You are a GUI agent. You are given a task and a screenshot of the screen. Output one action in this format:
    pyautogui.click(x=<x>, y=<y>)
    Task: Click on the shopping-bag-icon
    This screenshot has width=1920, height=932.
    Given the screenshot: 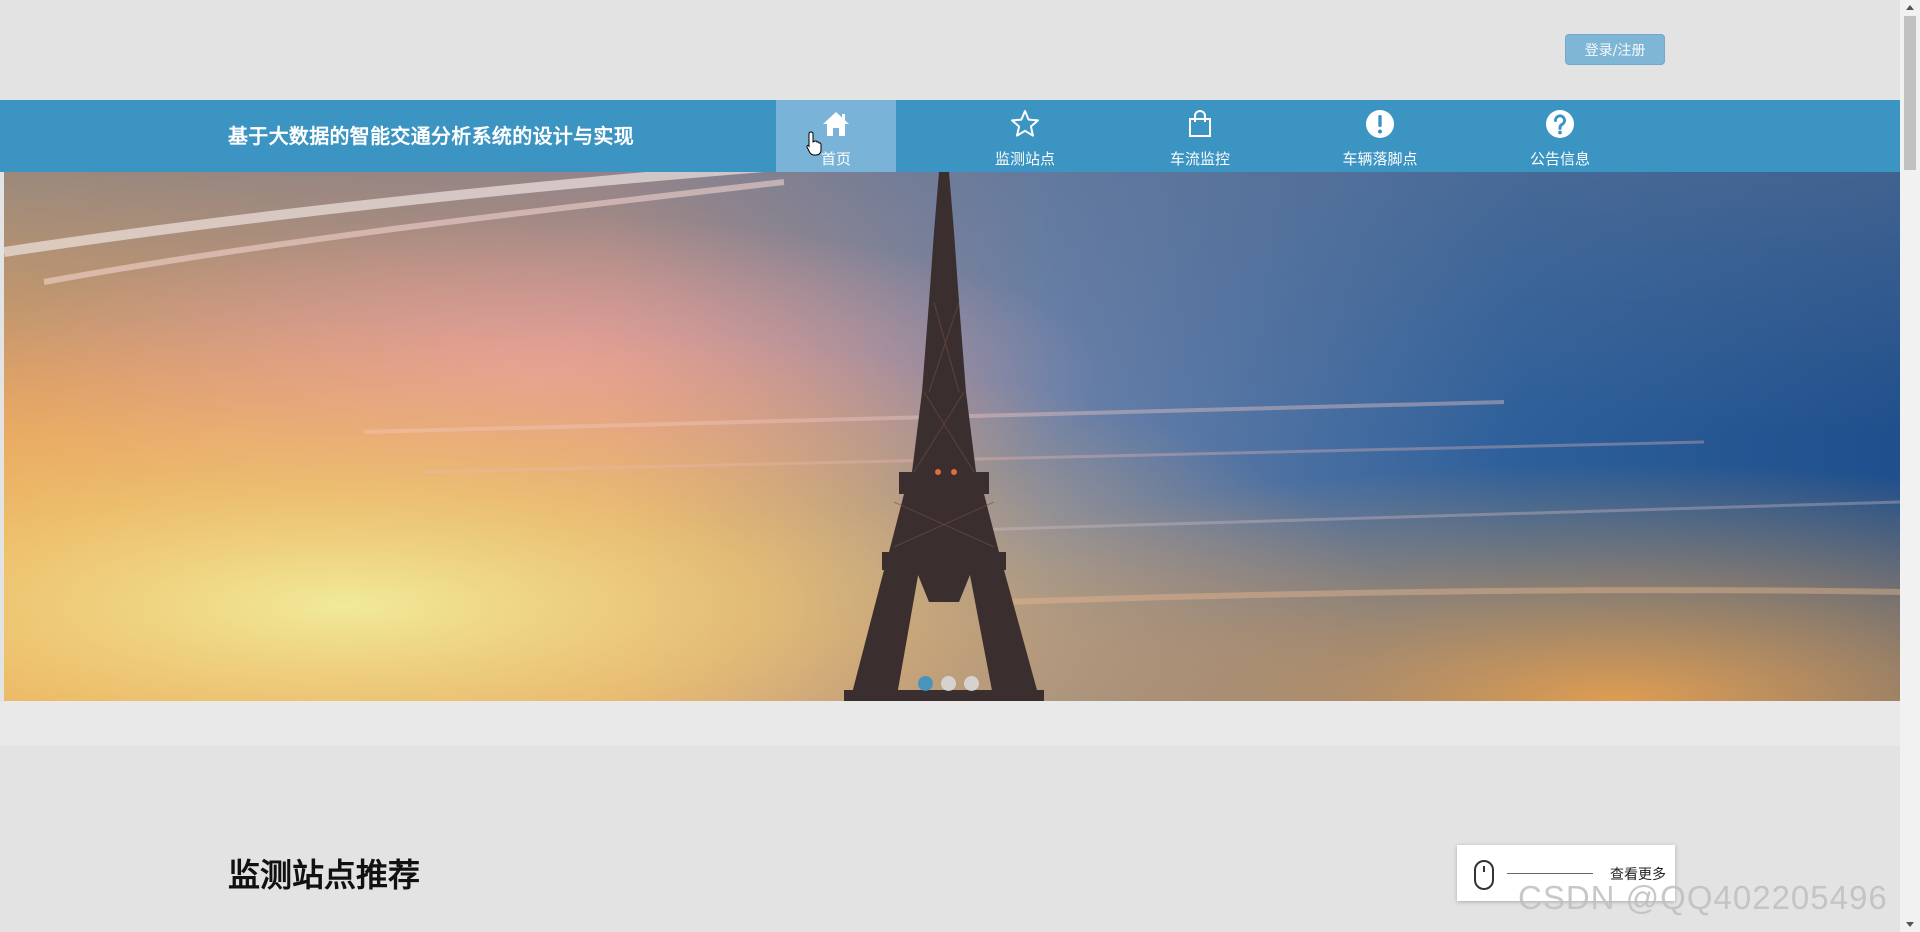 What is the action you would take?
    pyautogui.click(x=1200, y=123)
    